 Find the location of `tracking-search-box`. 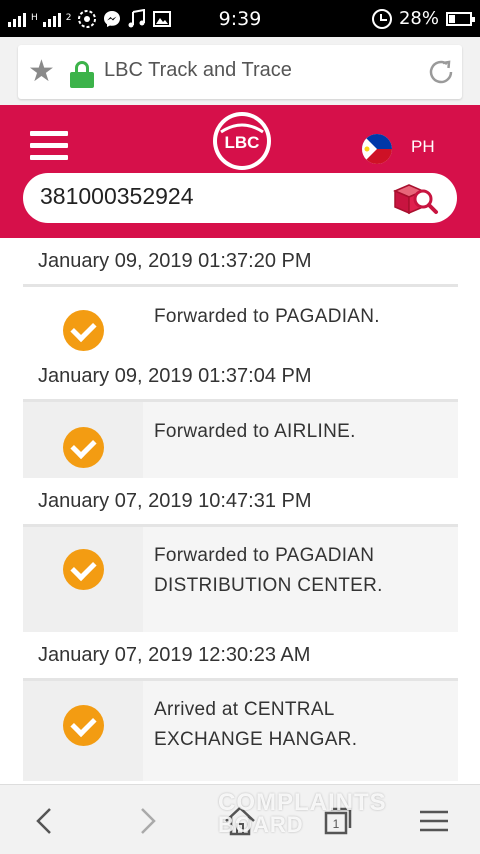

tracking-search-box is located at coordinates (240, 198).